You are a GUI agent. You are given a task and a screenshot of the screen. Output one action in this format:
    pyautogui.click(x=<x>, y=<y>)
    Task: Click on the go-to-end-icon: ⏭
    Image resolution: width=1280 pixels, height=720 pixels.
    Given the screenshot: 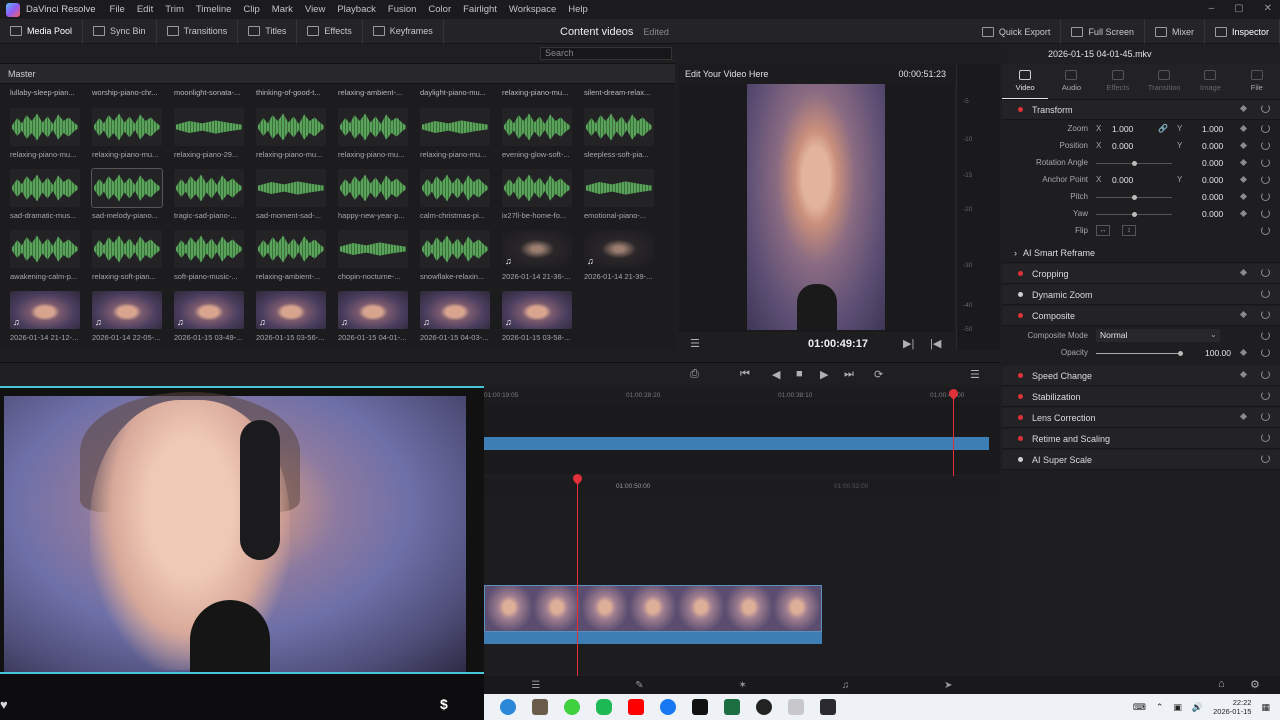 What is the action you would take?
    pyautogui.click(x=849, y=374)
    